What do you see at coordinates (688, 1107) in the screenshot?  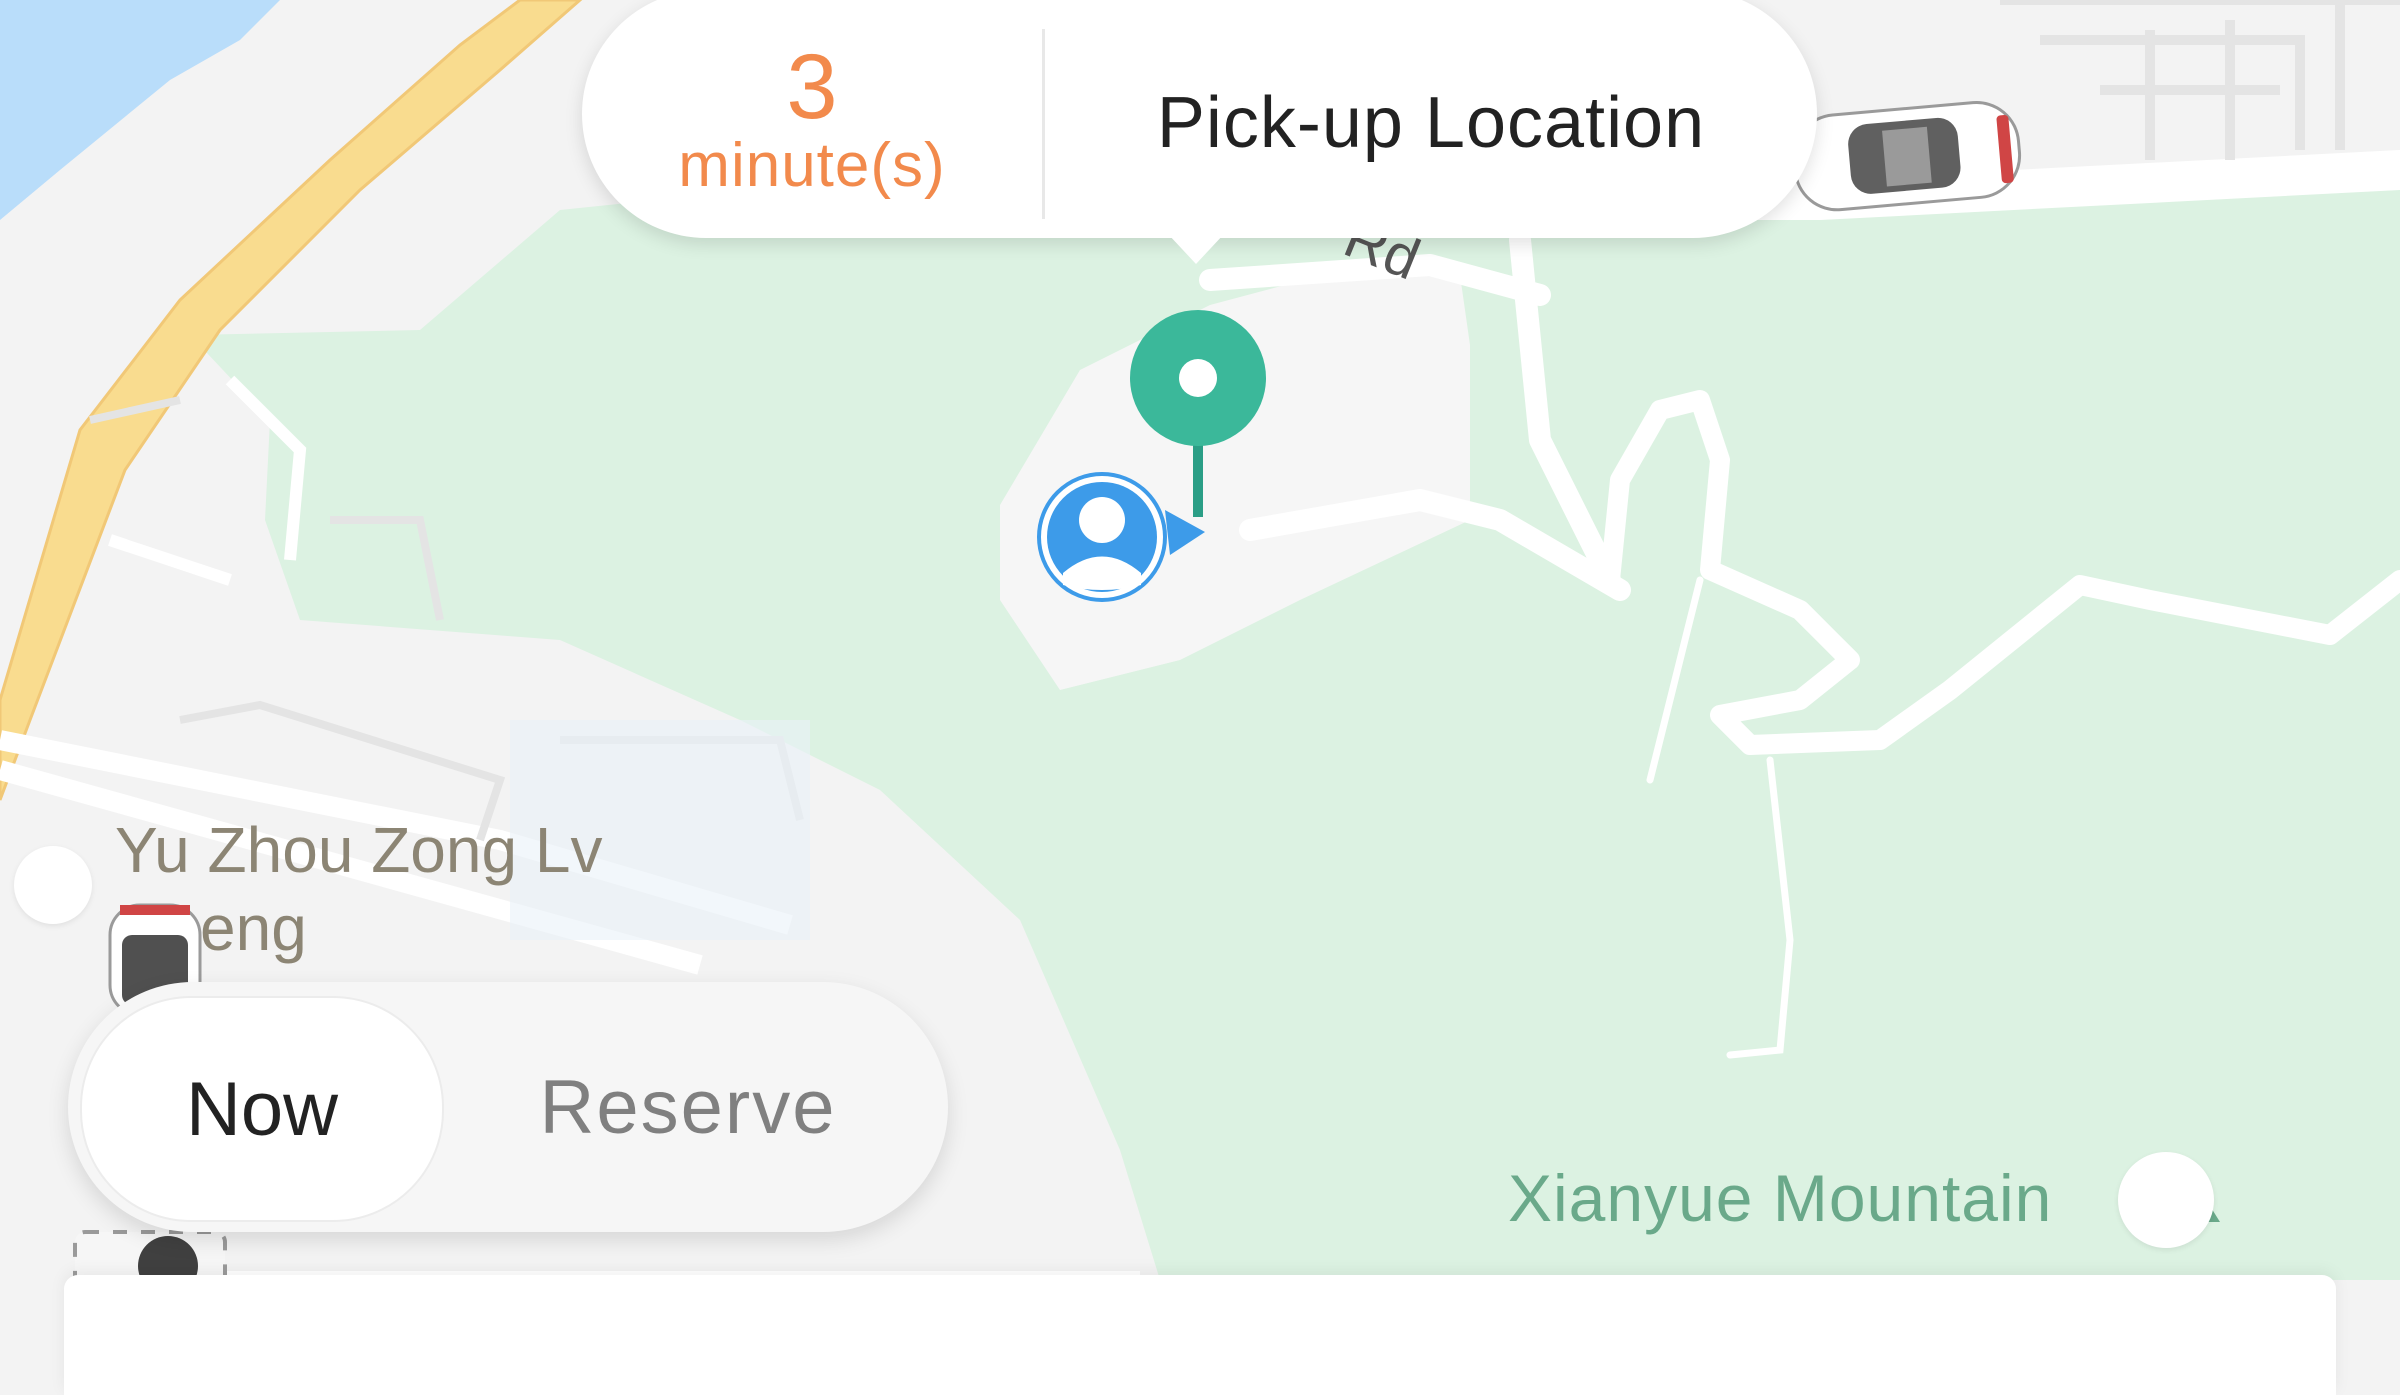 I see `reserve-button: Reserve` at bounding box center [688, 1107].